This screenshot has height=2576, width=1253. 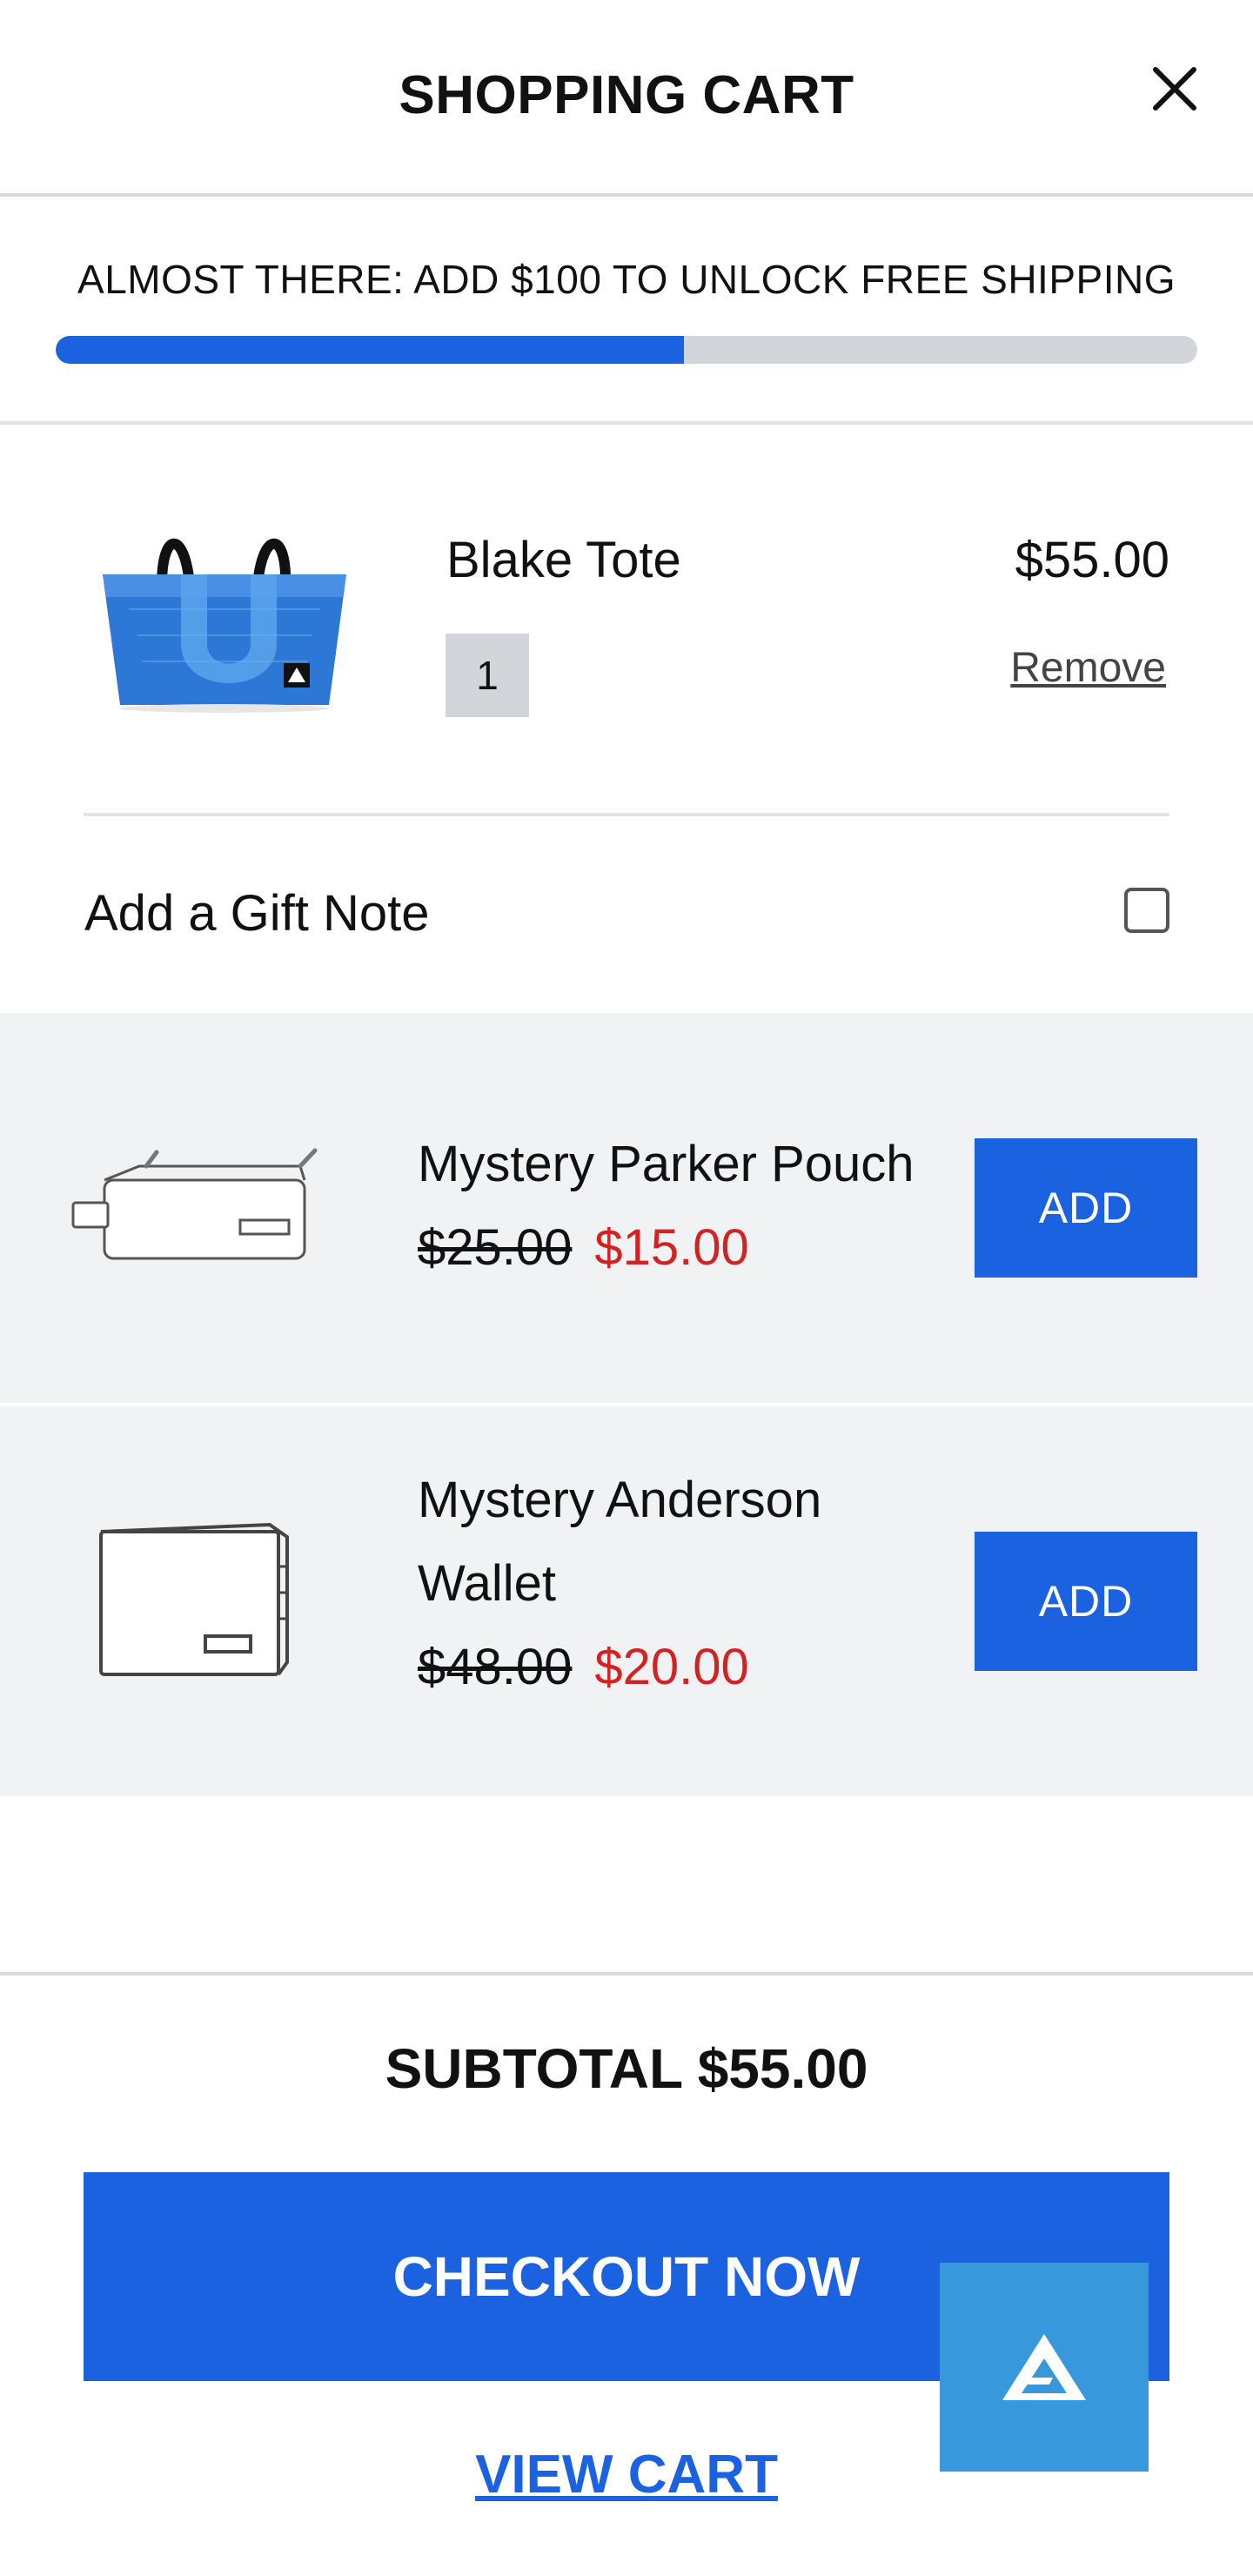 I want to click on chat-widget-button, so click(x=1044, y=2368).